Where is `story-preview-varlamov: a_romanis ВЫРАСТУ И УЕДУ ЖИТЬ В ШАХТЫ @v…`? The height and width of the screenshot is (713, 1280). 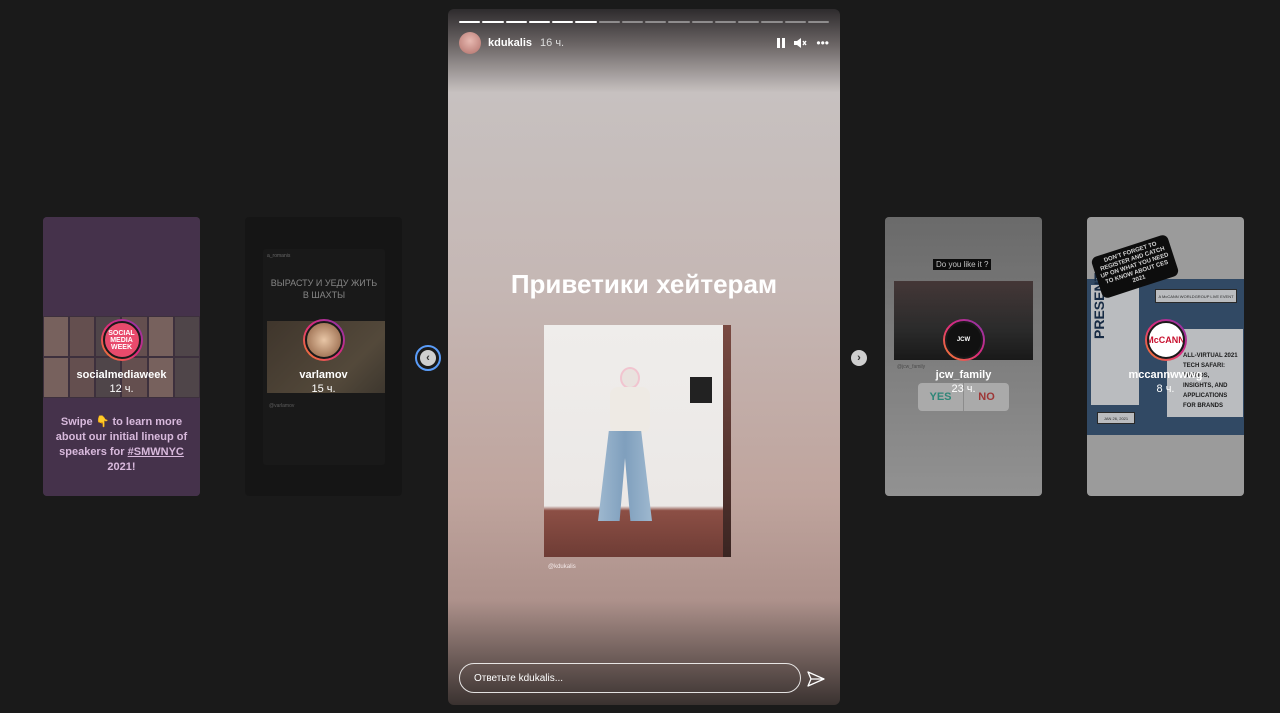 story-preview-varlamov: a_romanis ВЫРАСТУ И УЕДУ ЖИТЬ В ШАХТЫ @v… is located at coordinates (323, 356).